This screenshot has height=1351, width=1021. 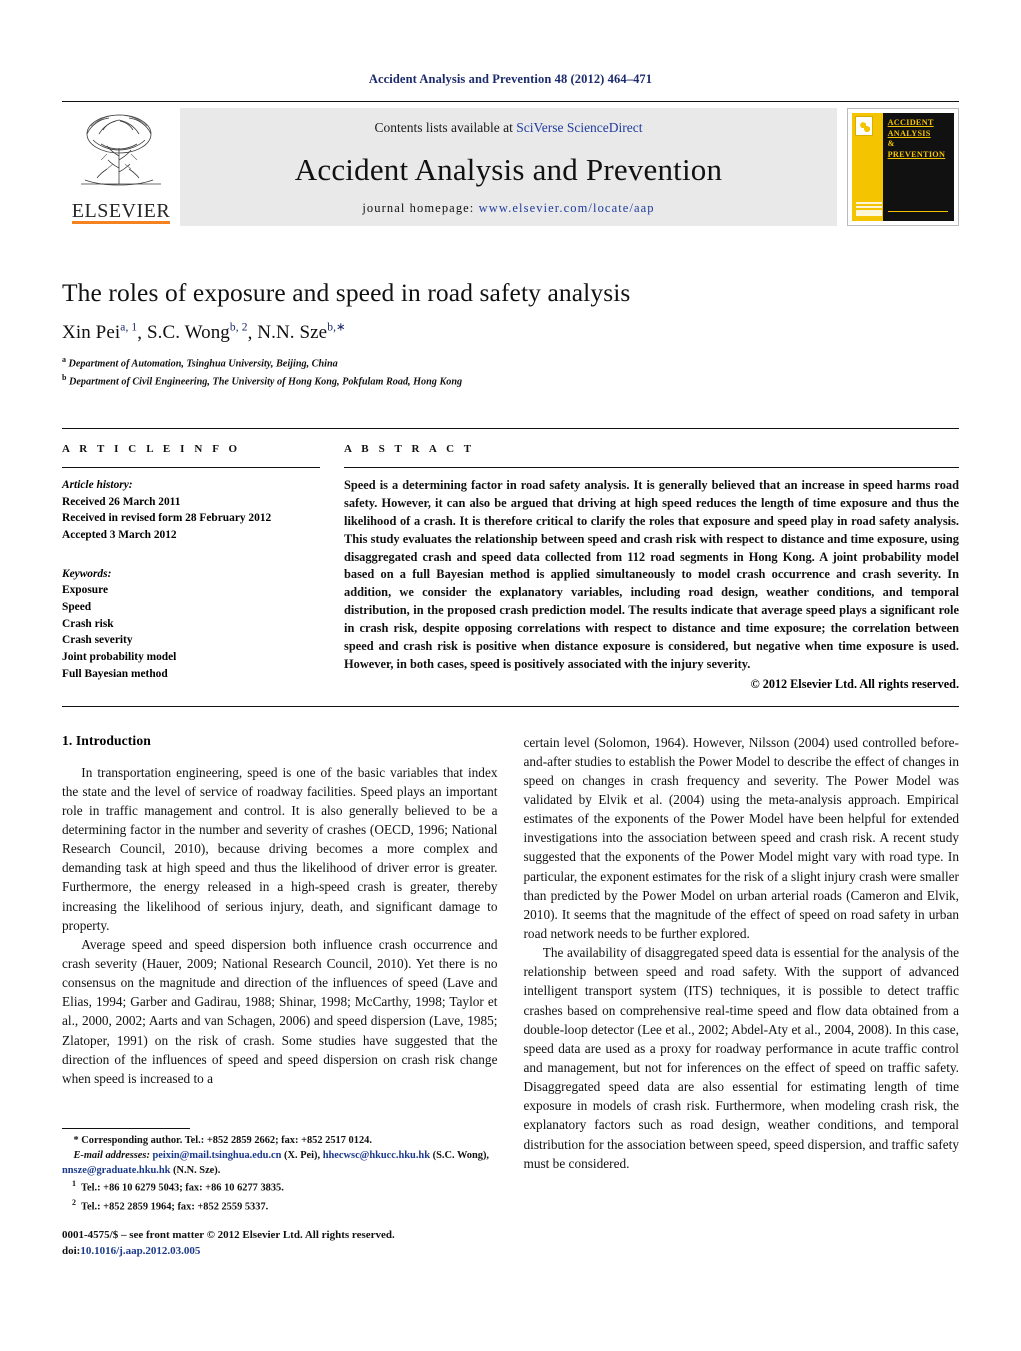 What do you see at coordinates (917, 211) in the screenshot?
I see `cover-rule` at bounding box center [917, 211].